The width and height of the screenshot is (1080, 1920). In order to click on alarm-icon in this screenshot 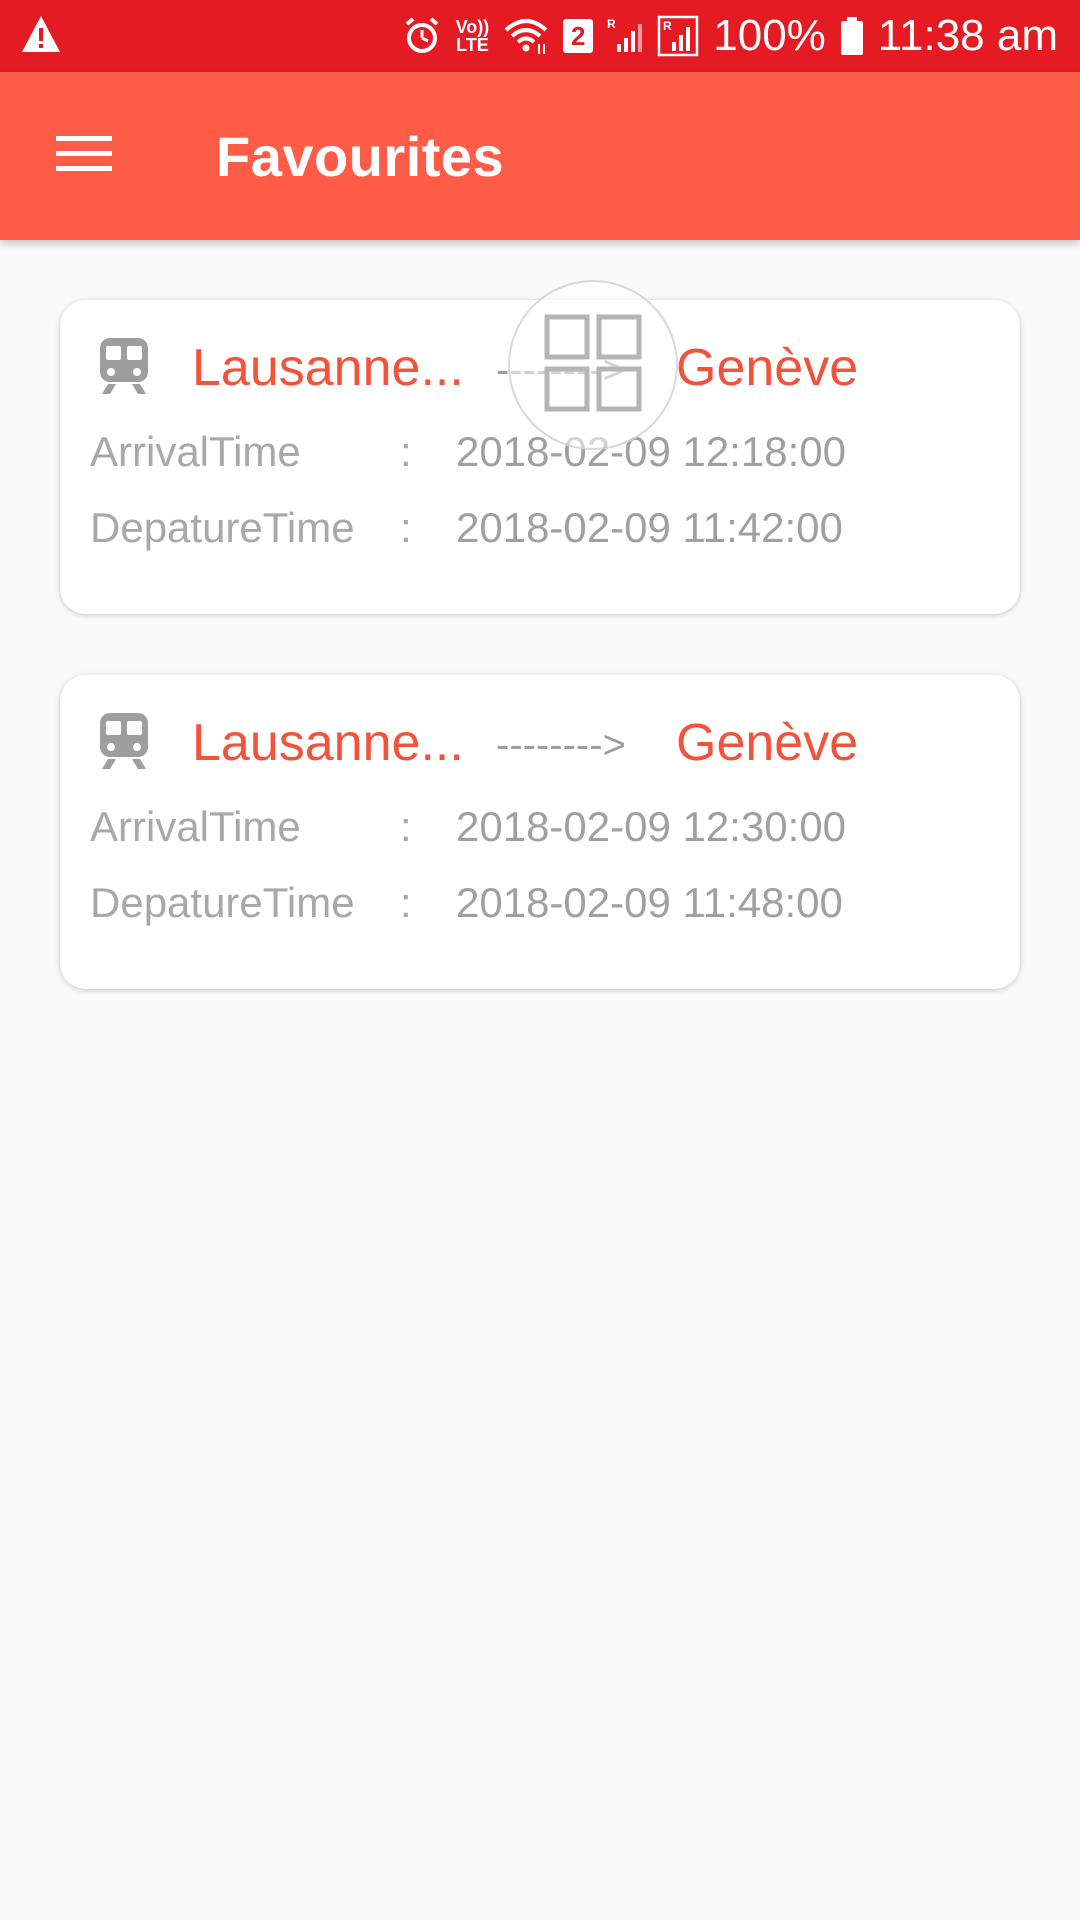, I will do `click(422, 36)`.